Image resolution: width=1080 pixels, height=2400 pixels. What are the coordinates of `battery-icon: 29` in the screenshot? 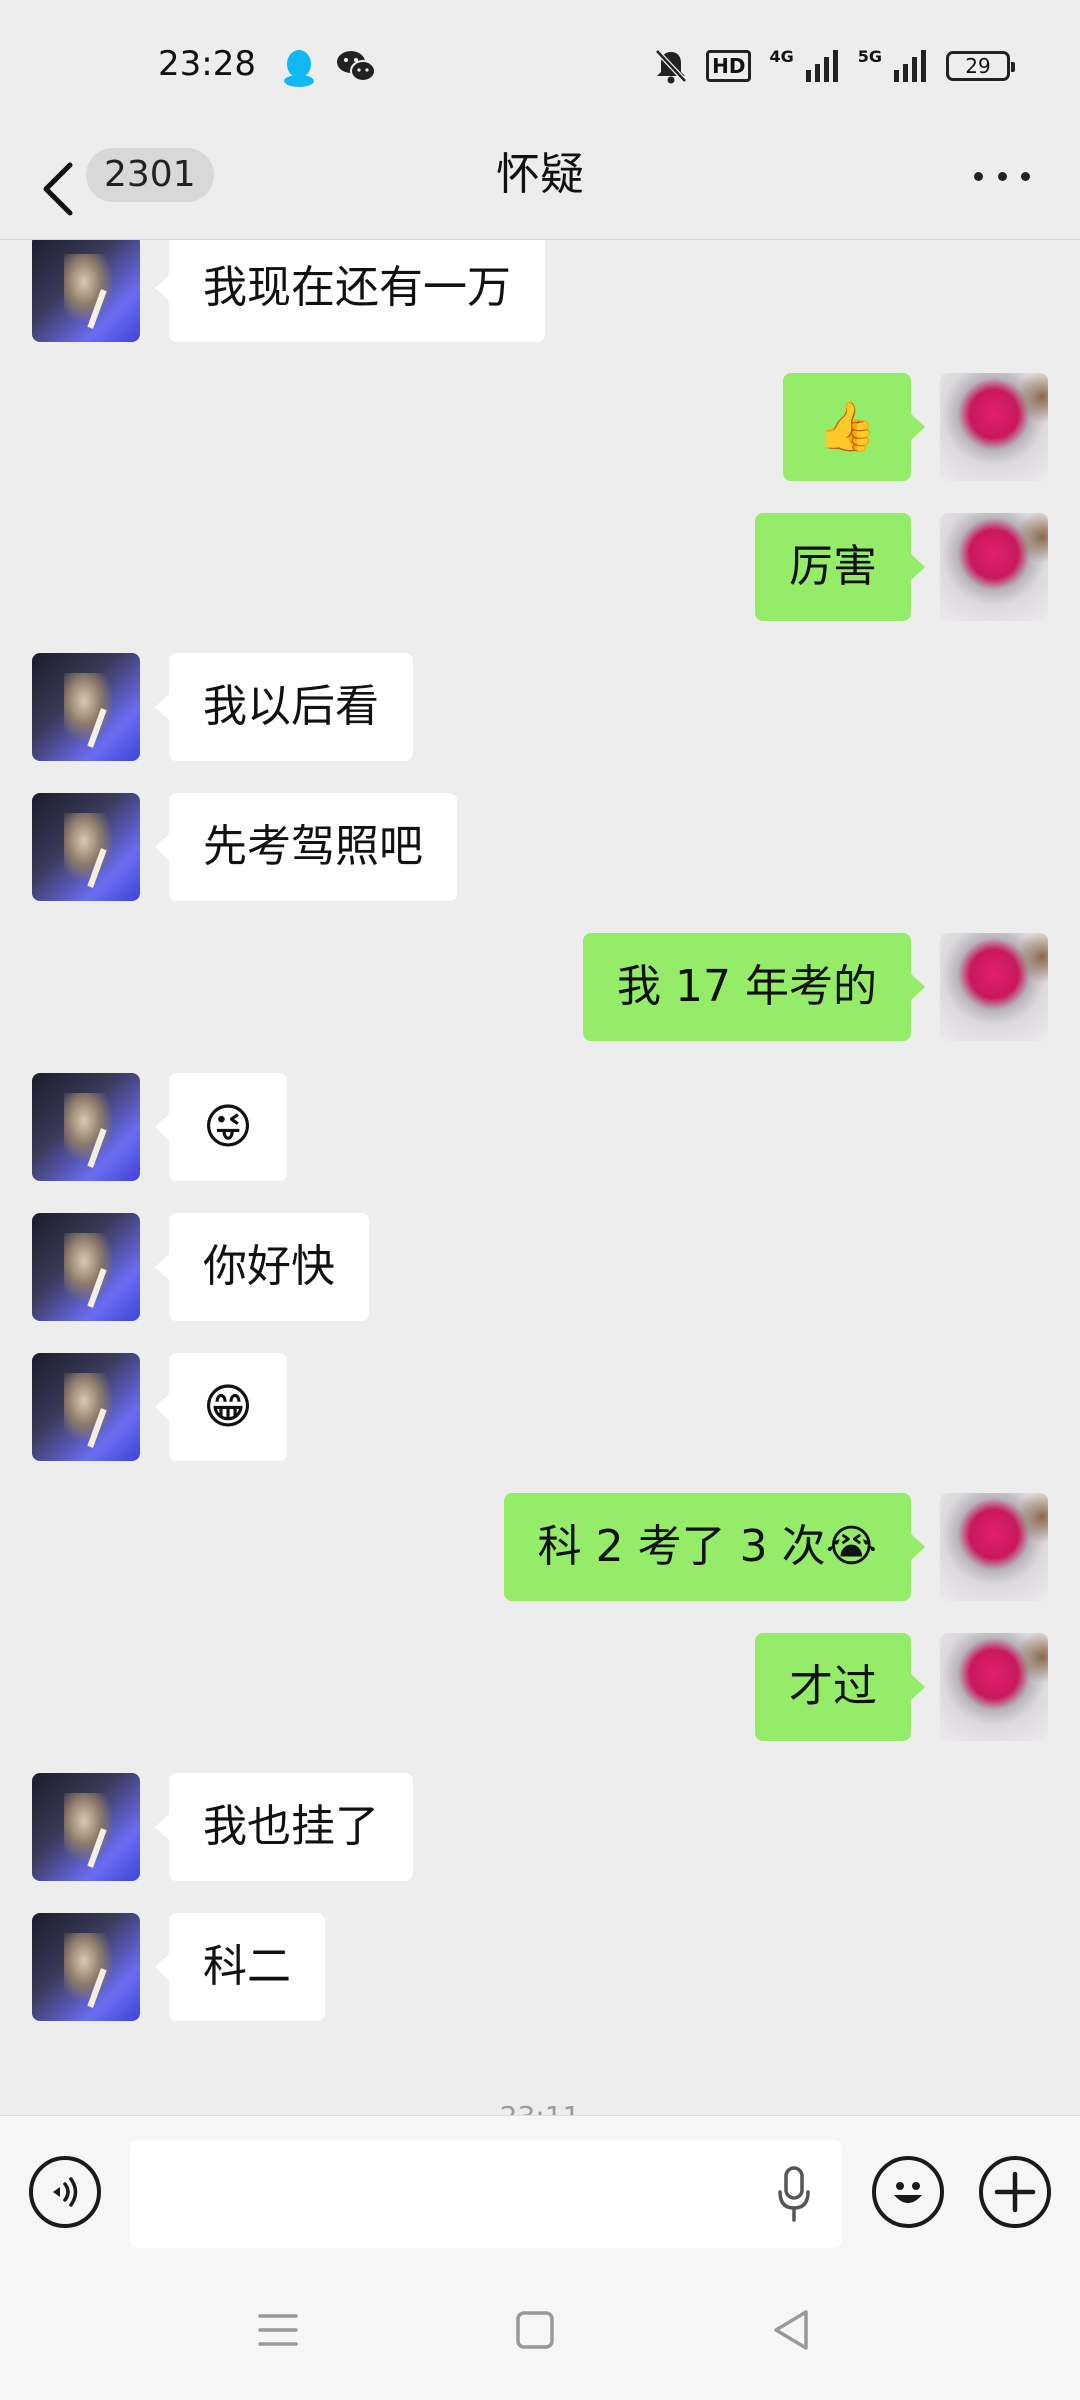 It's located at (980, 66).